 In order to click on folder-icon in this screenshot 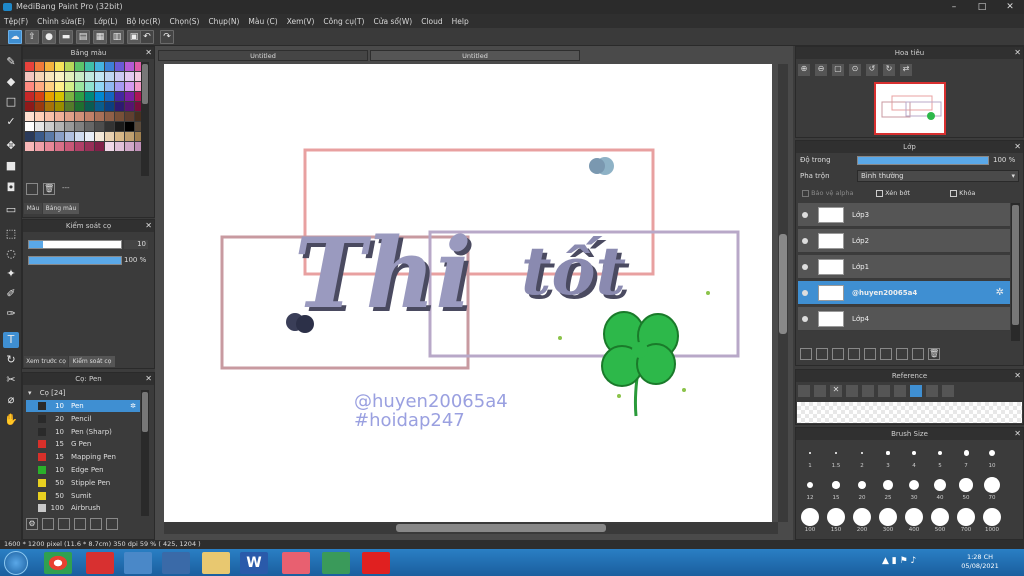, I will do `click(96, 524)`.